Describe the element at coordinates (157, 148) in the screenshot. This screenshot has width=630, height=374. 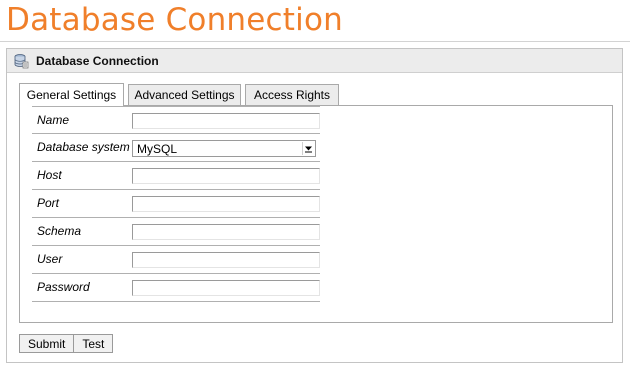
I see `database-system-value: MySQL` at that location.